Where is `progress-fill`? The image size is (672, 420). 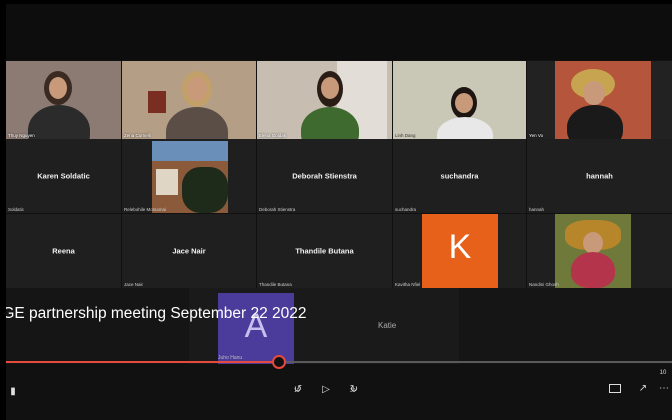 progress-fill is located at coordinates (143, 362).